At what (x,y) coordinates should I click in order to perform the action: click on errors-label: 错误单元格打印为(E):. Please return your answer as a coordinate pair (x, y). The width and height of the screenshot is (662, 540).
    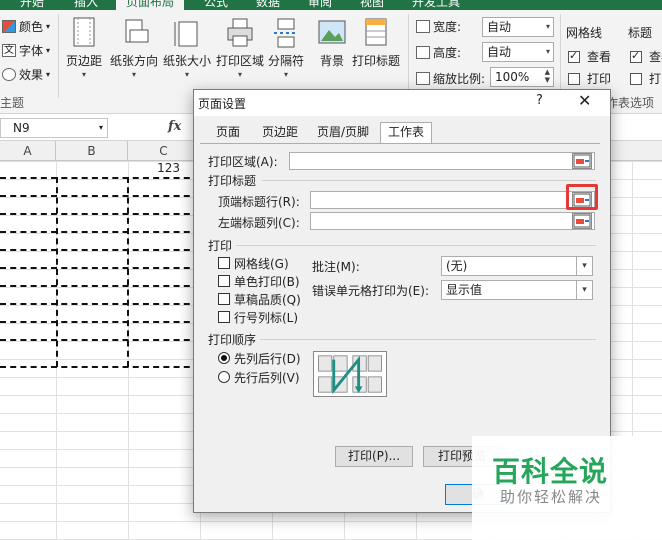
    Looking at the image, I should click on (370, 291).